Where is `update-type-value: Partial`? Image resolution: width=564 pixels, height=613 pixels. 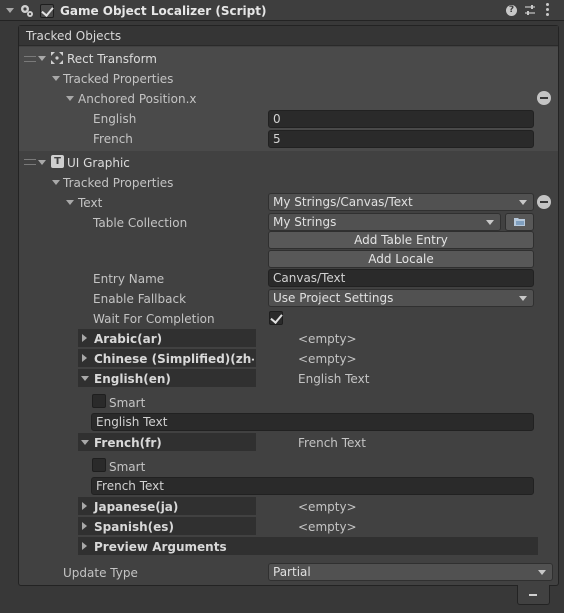
update-type-value: Partial is located at coordinates (292, 572).